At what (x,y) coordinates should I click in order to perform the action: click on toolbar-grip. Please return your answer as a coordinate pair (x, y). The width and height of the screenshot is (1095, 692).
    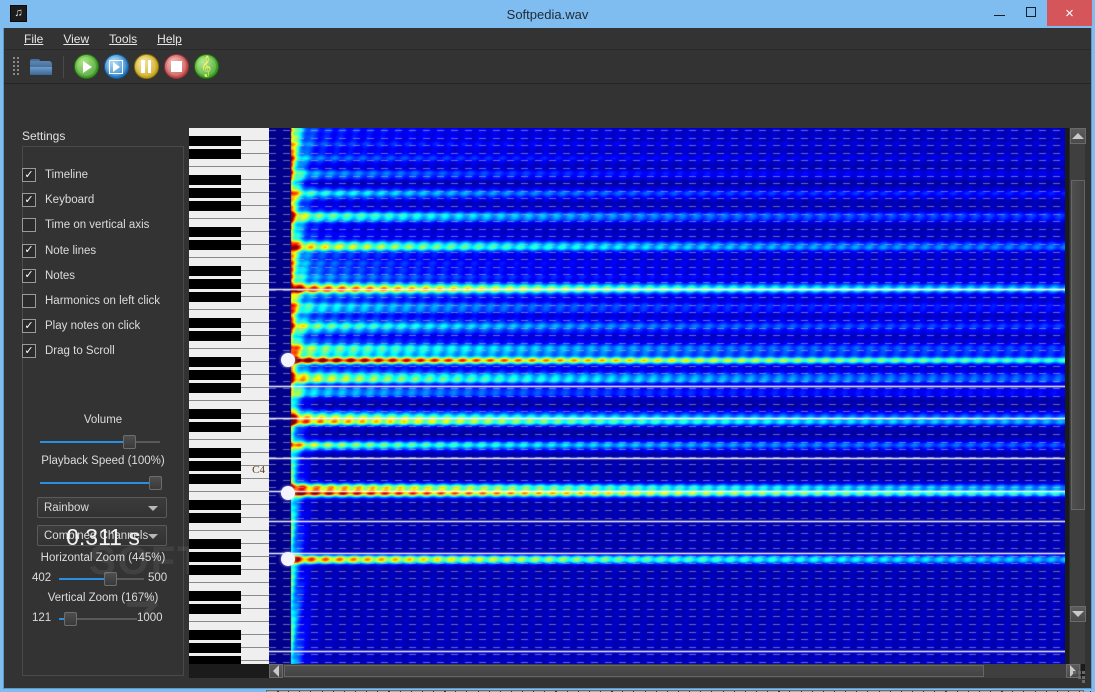
    Looking at the image, I should click on (17, 66).